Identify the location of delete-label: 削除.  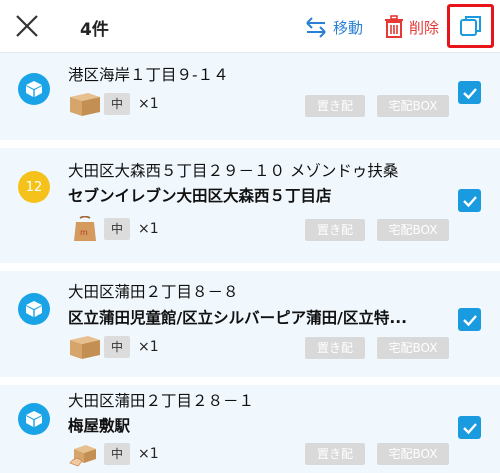
(424, 27).